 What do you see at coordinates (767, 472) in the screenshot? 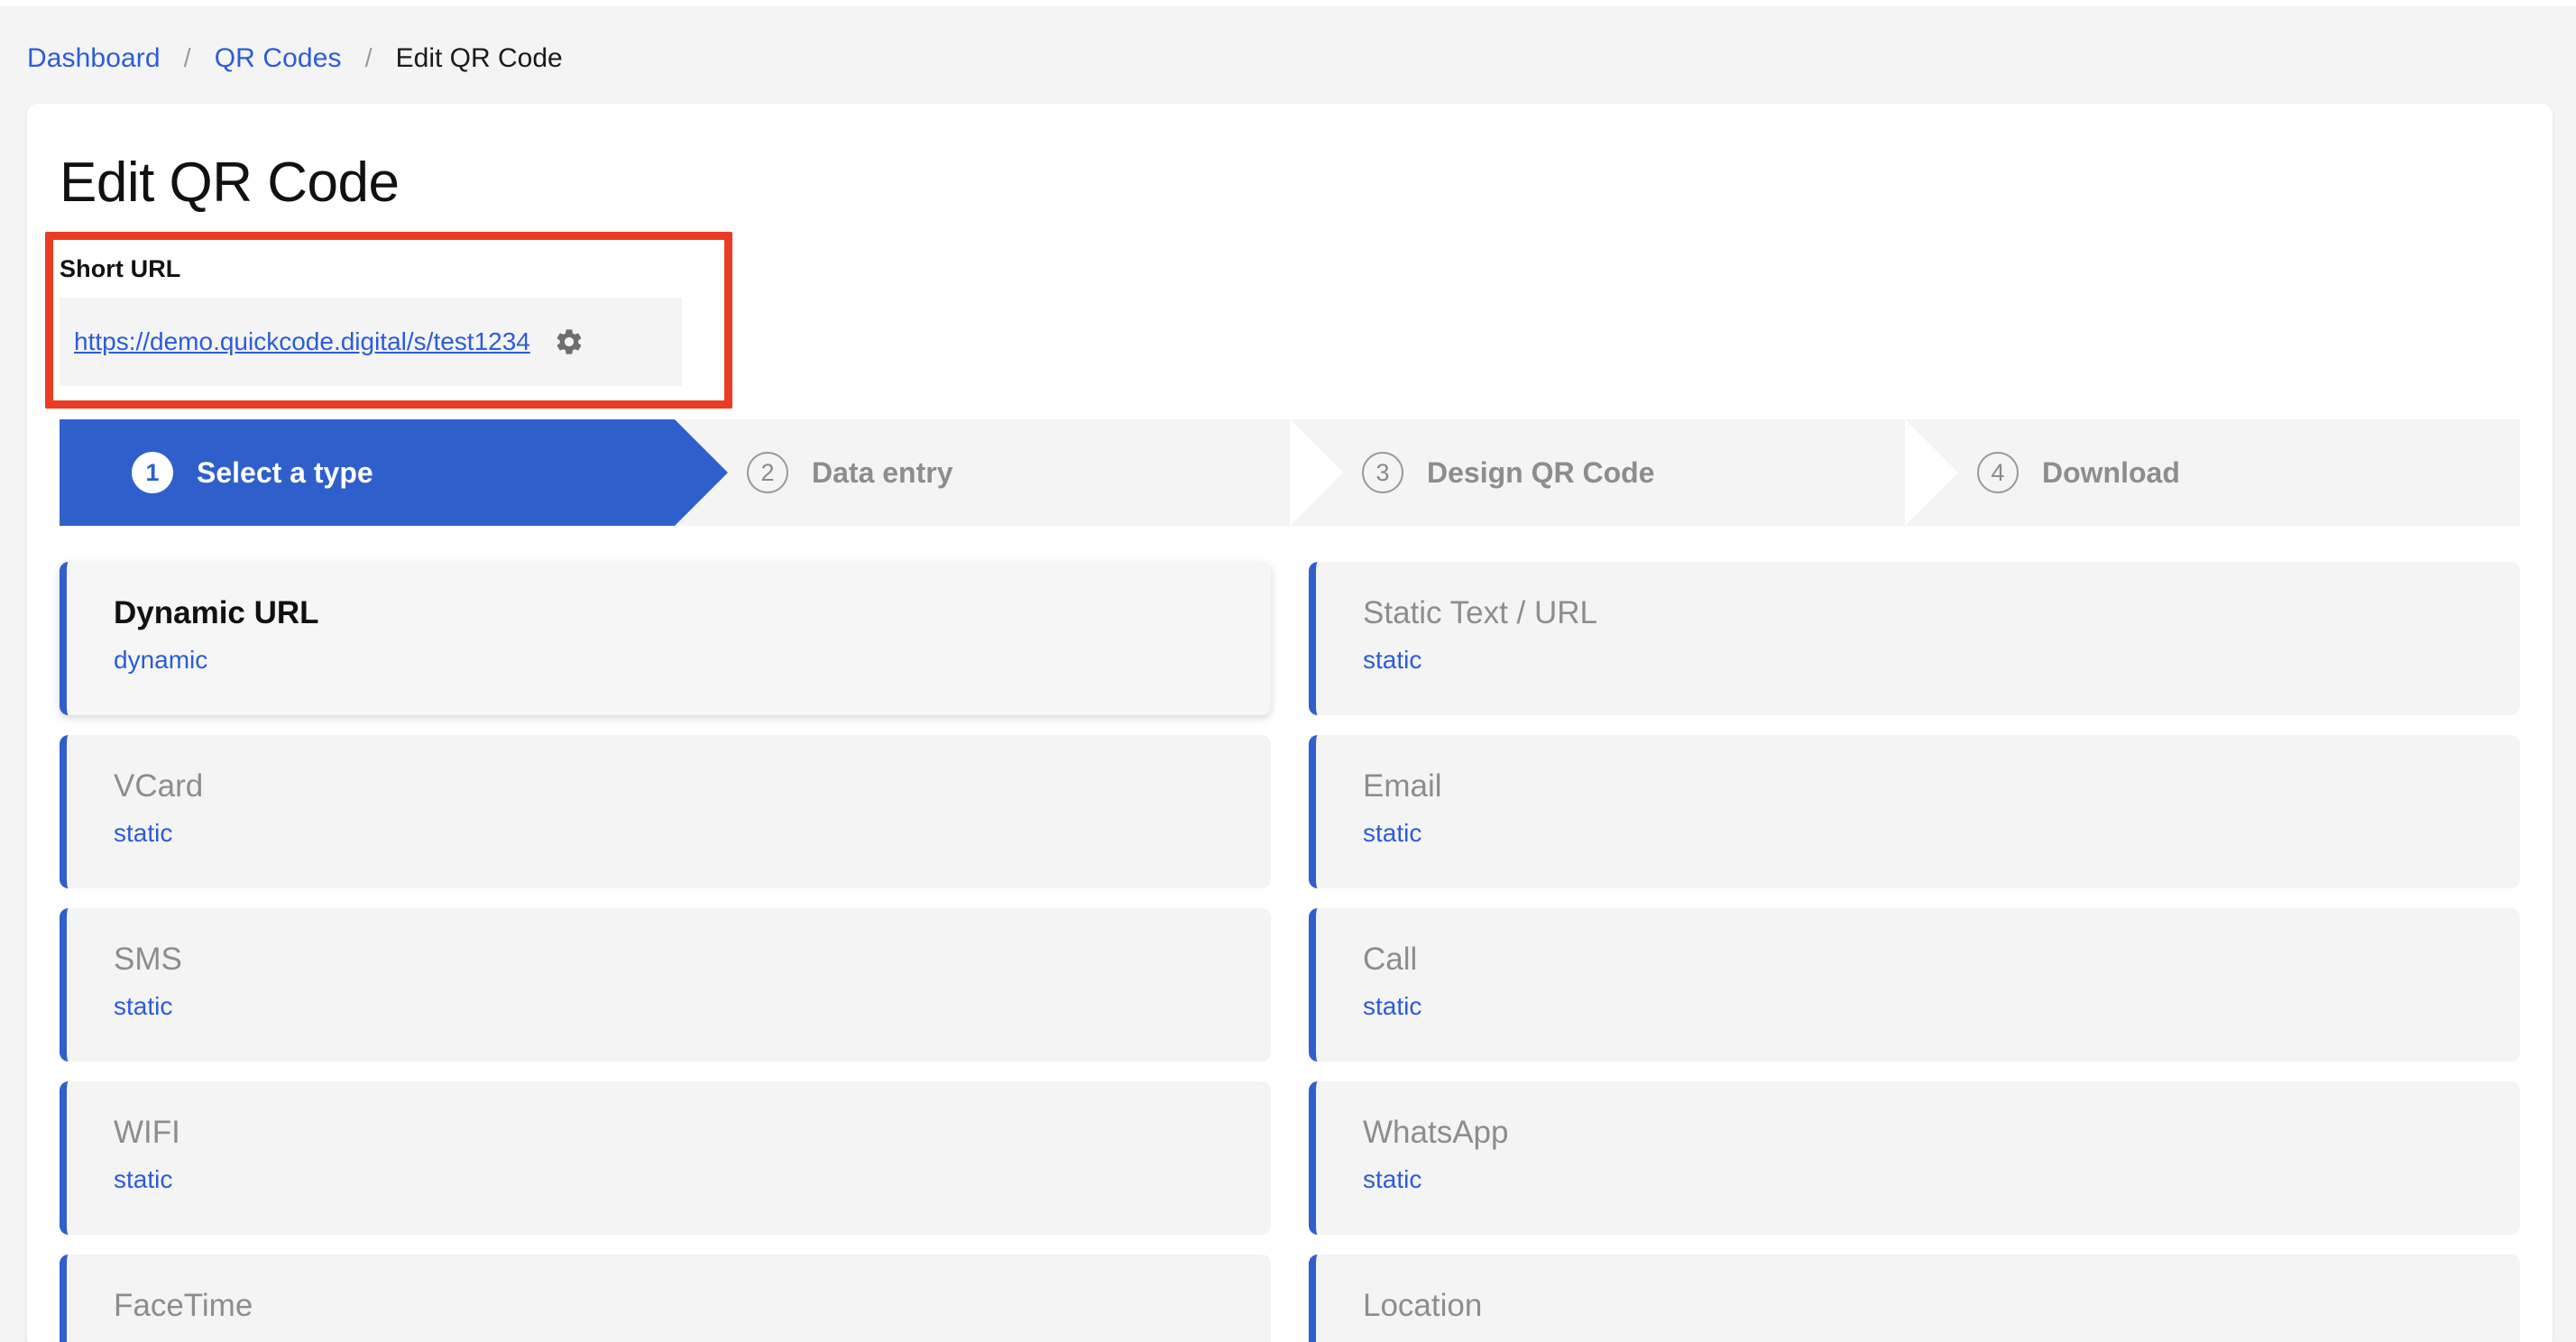
I see `step-number: 2` at bounding box center [767, 472].